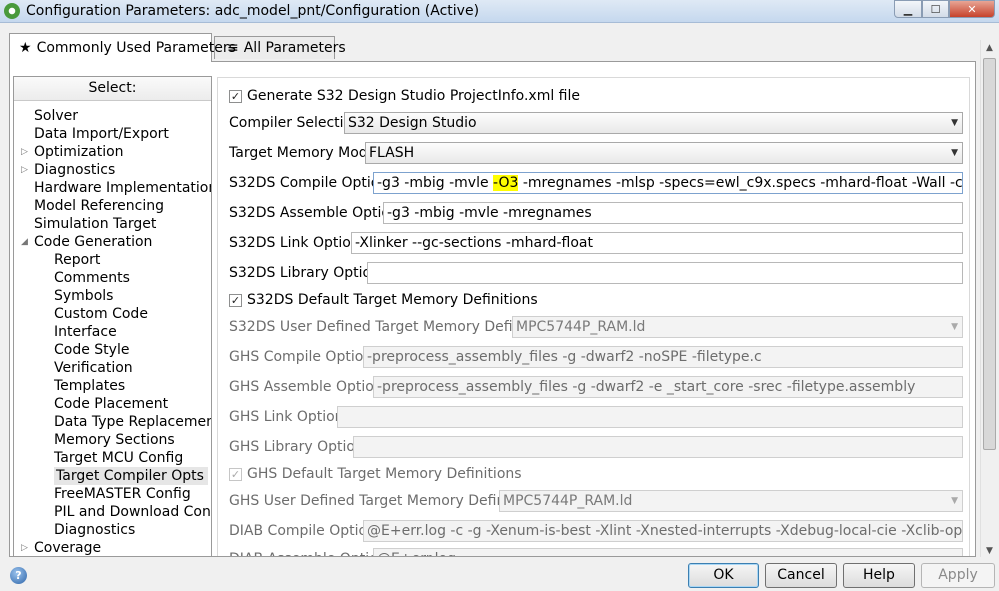 The width and height of the screenshot is (999, 591). I want to click on diab-assemble-options-label: DIAB Assemble Options, so click(311, 552).